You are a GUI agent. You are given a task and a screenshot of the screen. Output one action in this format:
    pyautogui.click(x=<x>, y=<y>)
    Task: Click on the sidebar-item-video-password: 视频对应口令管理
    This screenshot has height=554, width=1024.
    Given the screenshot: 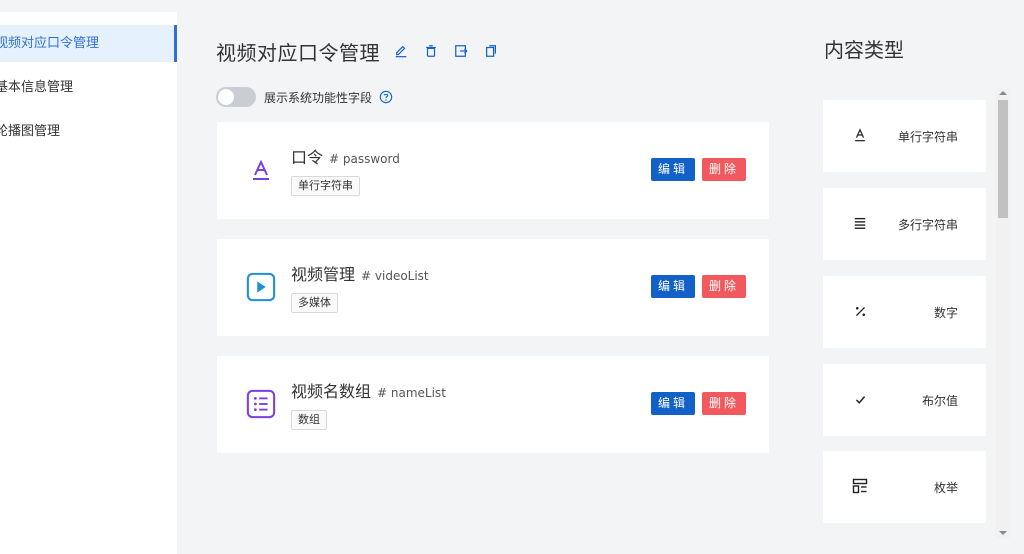 What is the action you would take?
    pyautogui.click(x=88, y=43)
    